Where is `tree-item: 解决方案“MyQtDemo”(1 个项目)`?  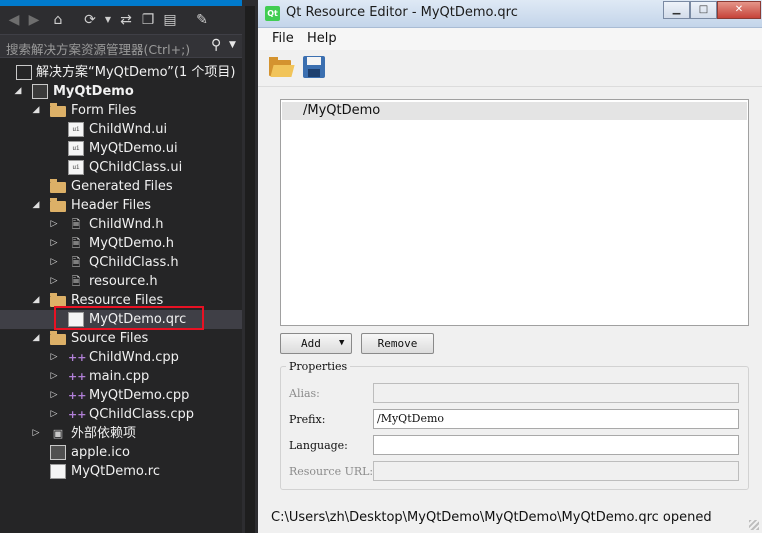
tree-item: 解决方案“MyQtDemo”(1 个项目) is located at coordinates (121, 72).